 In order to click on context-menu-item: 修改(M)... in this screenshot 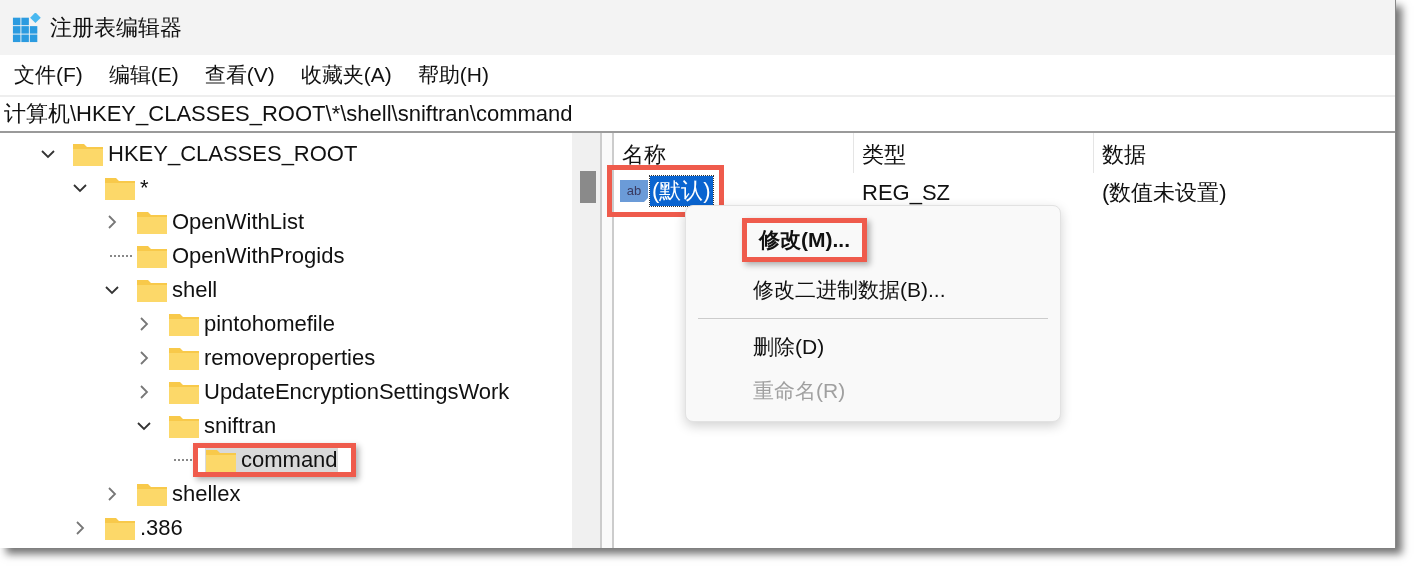, I will do `click(804, 240)`.